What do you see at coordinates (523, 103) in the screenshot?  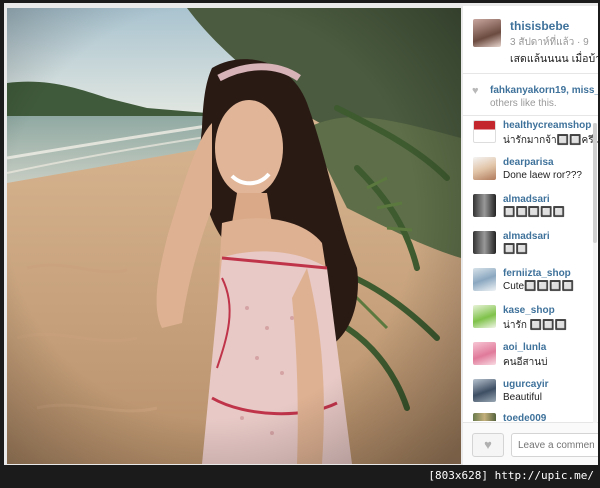 I see `others-like-text: others like this.` at bounding box center [523, 103].